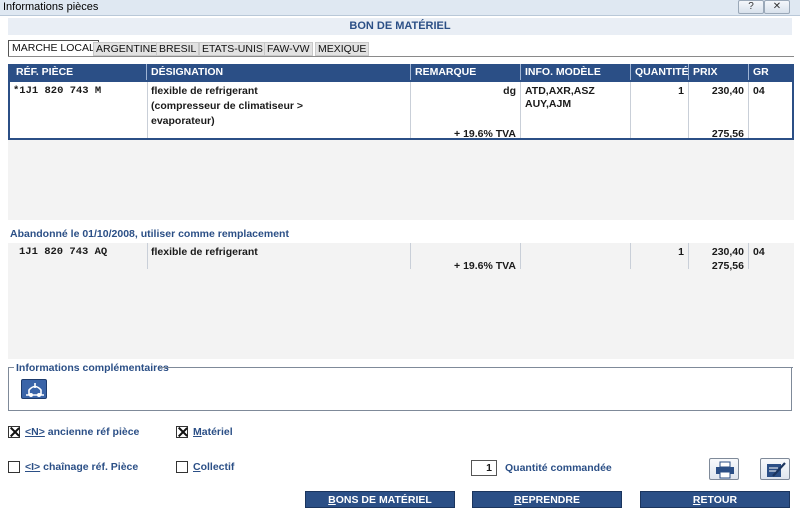 The image size is (800, 517). What do you see at coordinates (232, 49) in the screenshot?
I see `tab-etats-unis: ETATS-UNIS` at bounding box center [232, 49].